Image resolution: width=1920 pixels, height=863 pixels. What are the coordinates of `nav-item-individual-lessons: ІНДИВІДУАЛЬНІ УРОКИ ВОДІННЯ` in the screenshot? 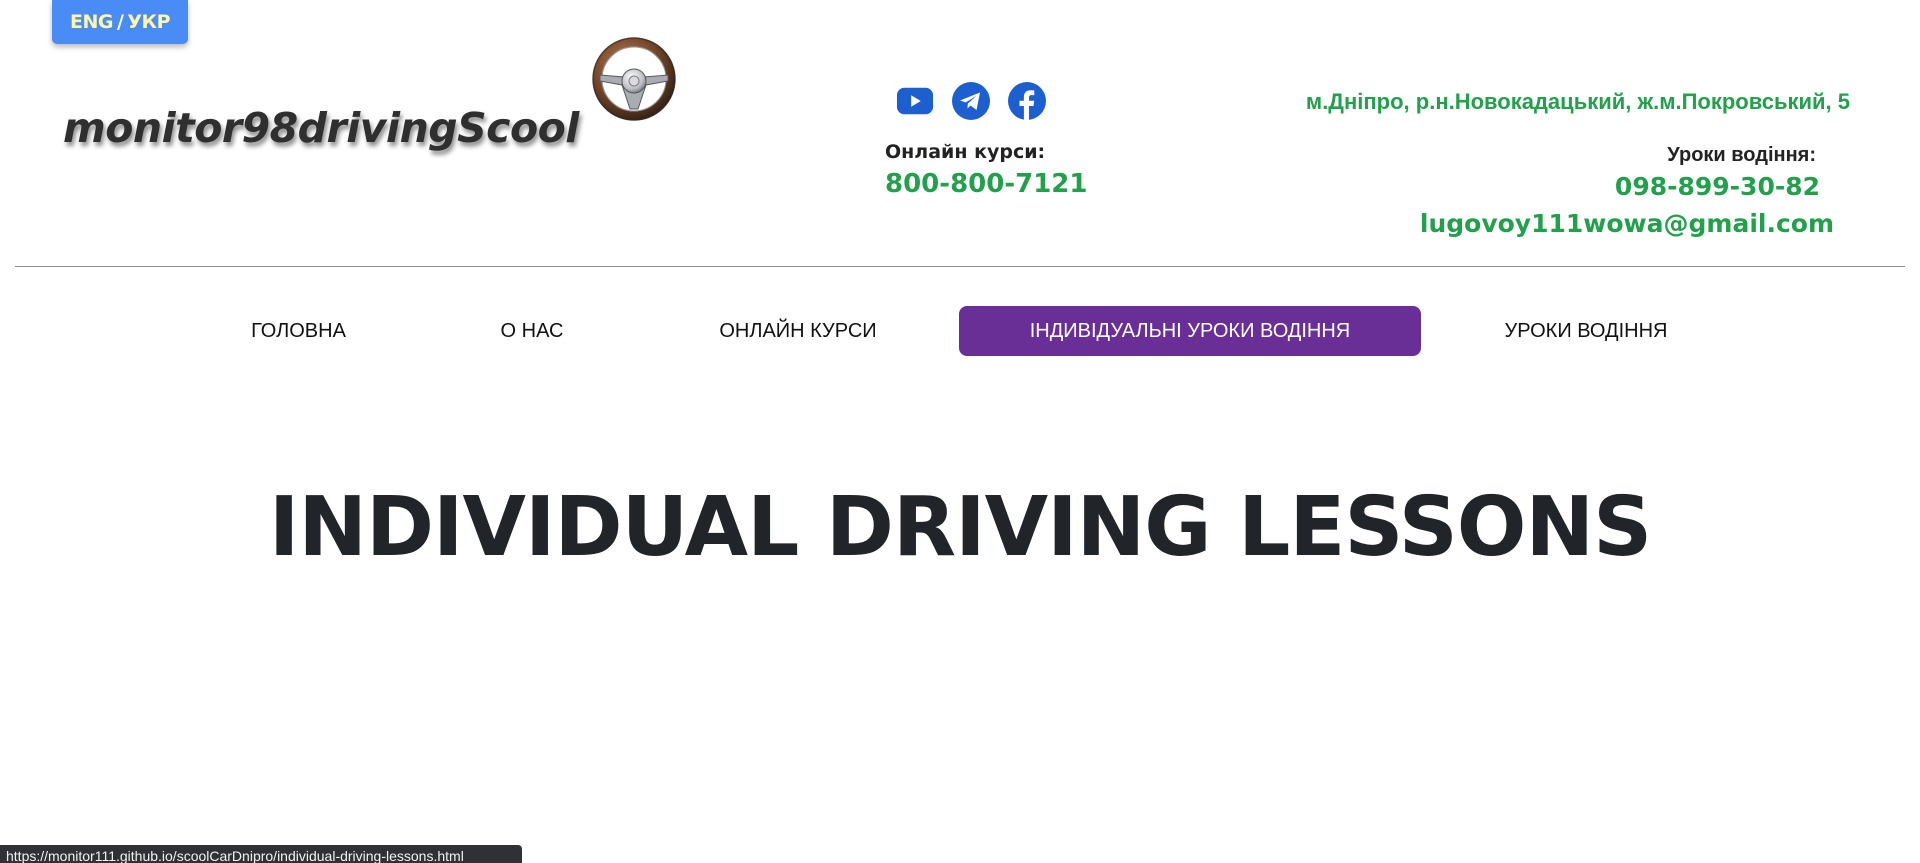 It's located at (1190, 331).